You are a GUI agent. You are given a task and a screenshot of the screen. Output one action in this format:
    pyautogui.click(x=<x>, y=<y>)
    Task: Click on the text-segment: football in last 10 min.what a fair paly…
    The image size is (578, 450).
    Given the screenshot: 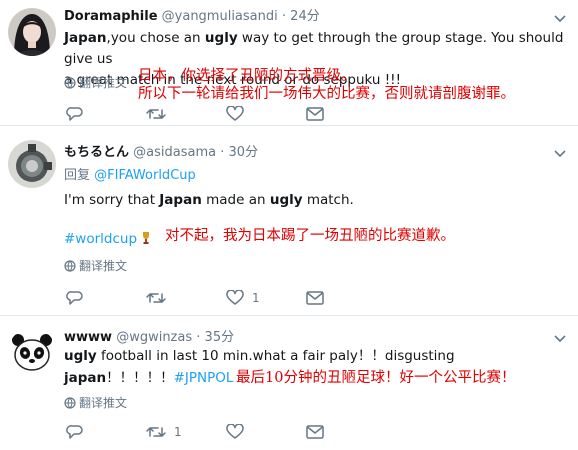 What is the action you would take?
    pyautogui.click(x=275, y=356)
    